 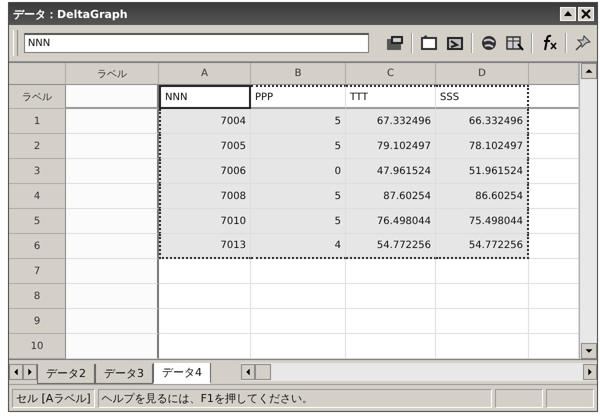 I want to click on column-header: A, so click(x=205, y=74).